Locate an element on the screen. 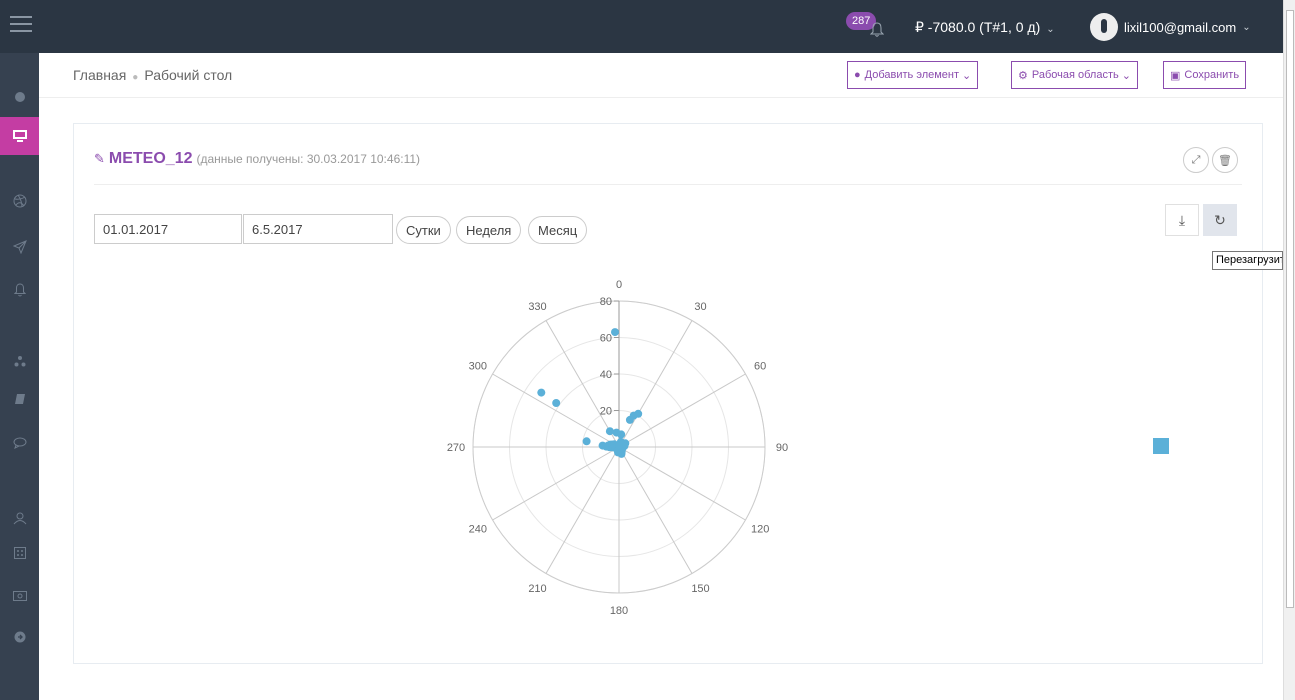 Image resolution: width=1295 pixels, height=700 pixels. globe-icon is located at coordinates (19, 97).